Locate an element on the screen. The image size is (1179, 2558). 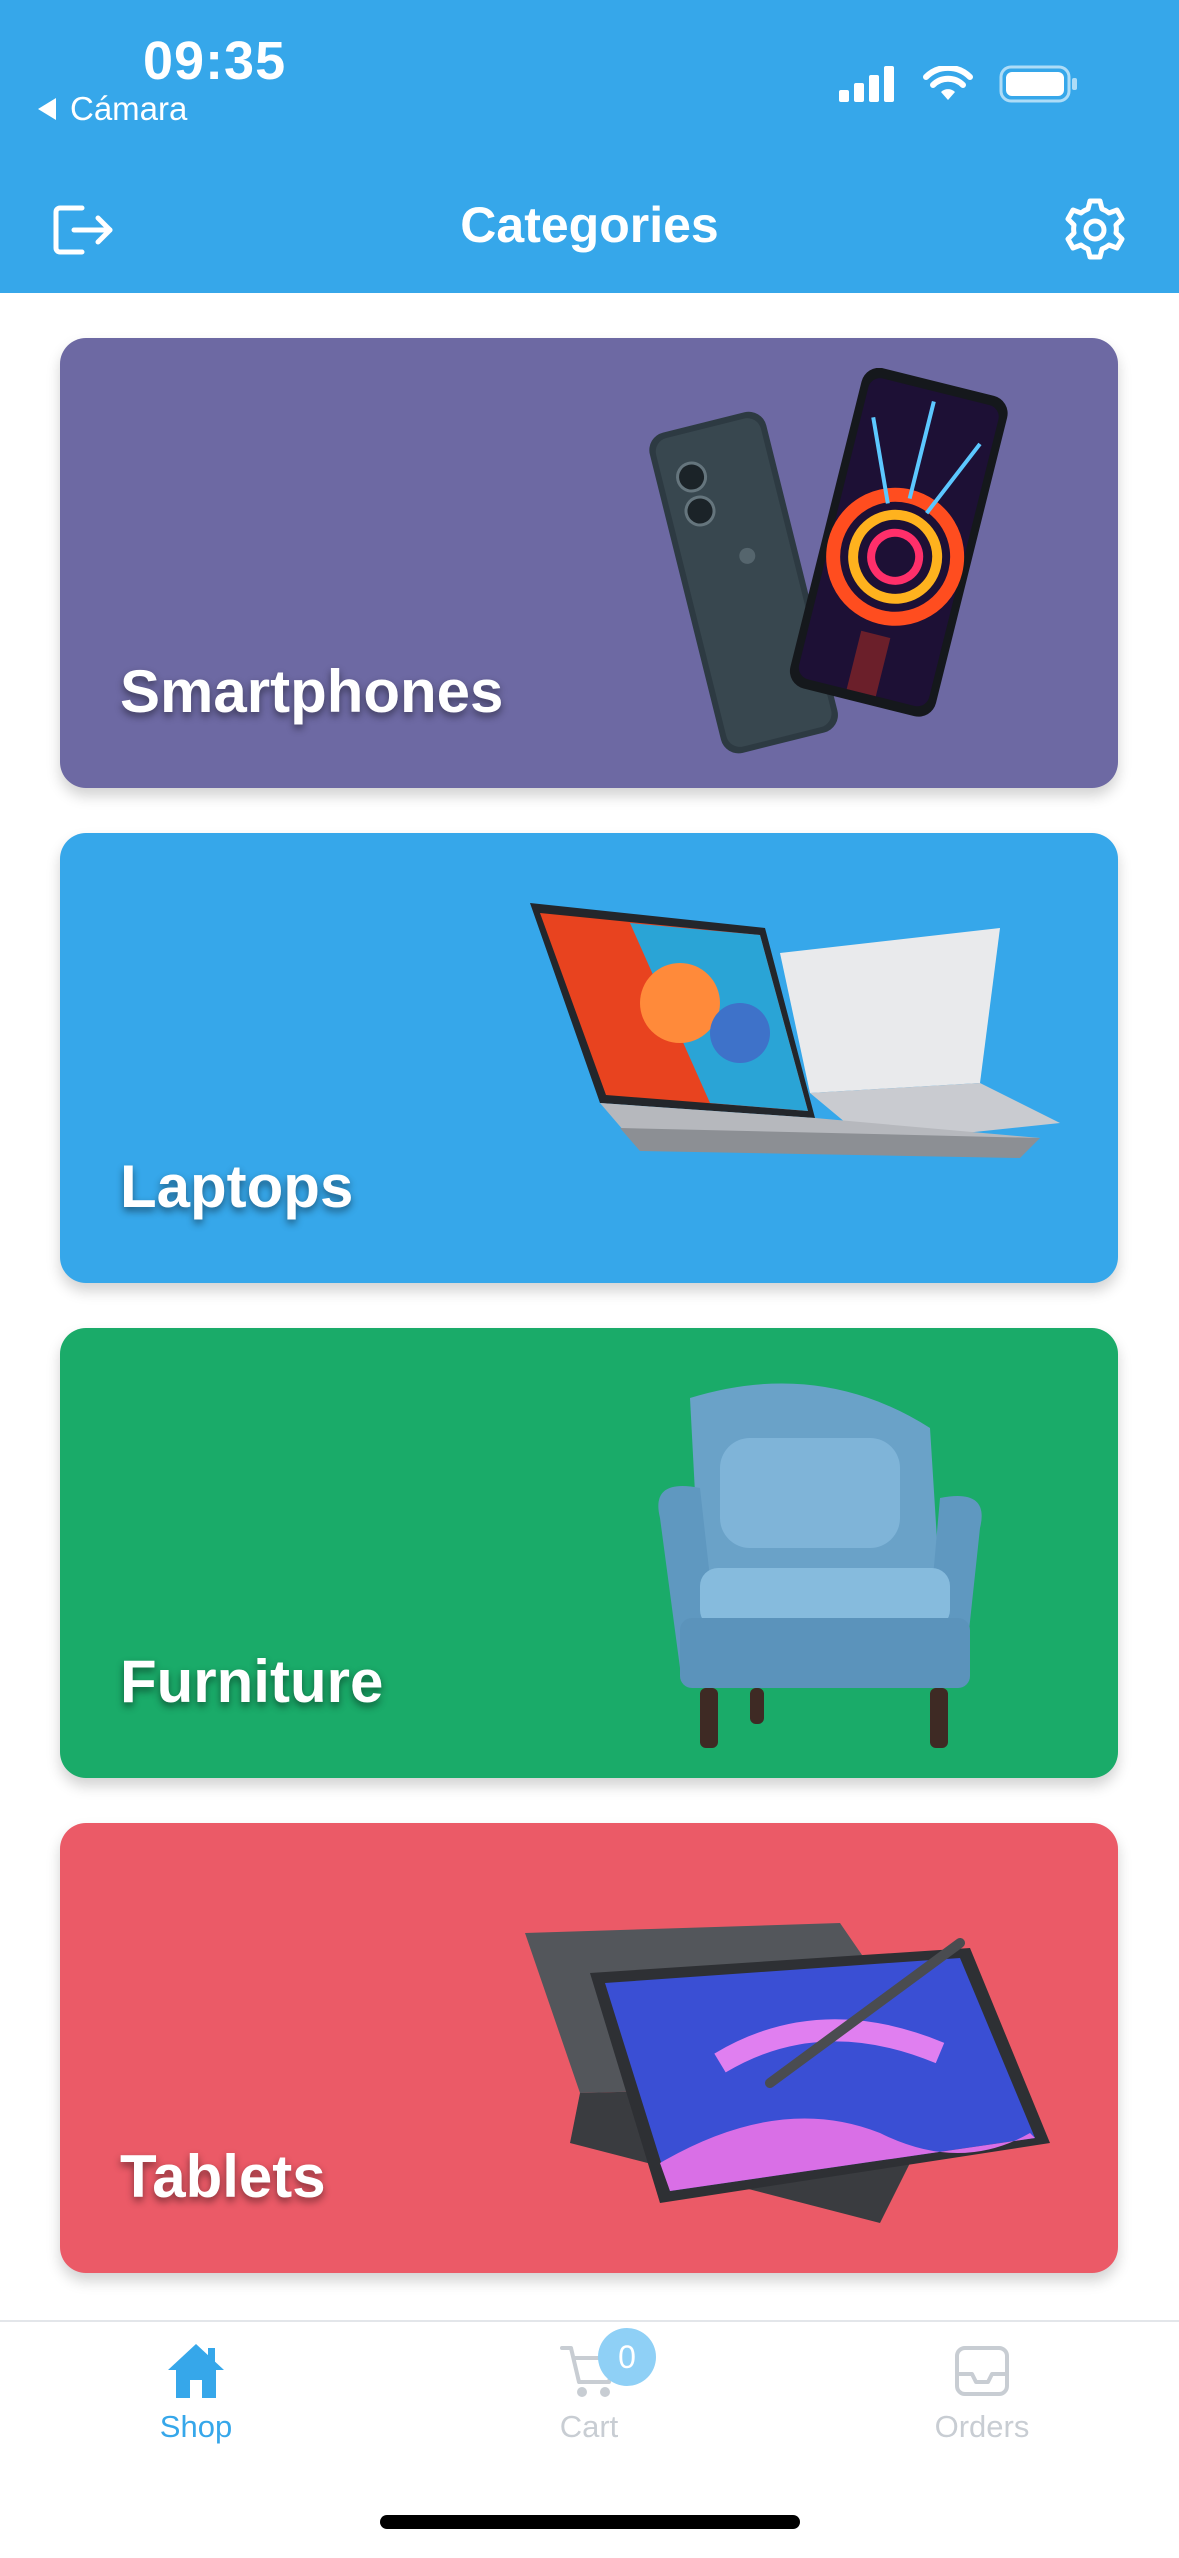
category-label: Smartphones is located at coordinates (312, 691).